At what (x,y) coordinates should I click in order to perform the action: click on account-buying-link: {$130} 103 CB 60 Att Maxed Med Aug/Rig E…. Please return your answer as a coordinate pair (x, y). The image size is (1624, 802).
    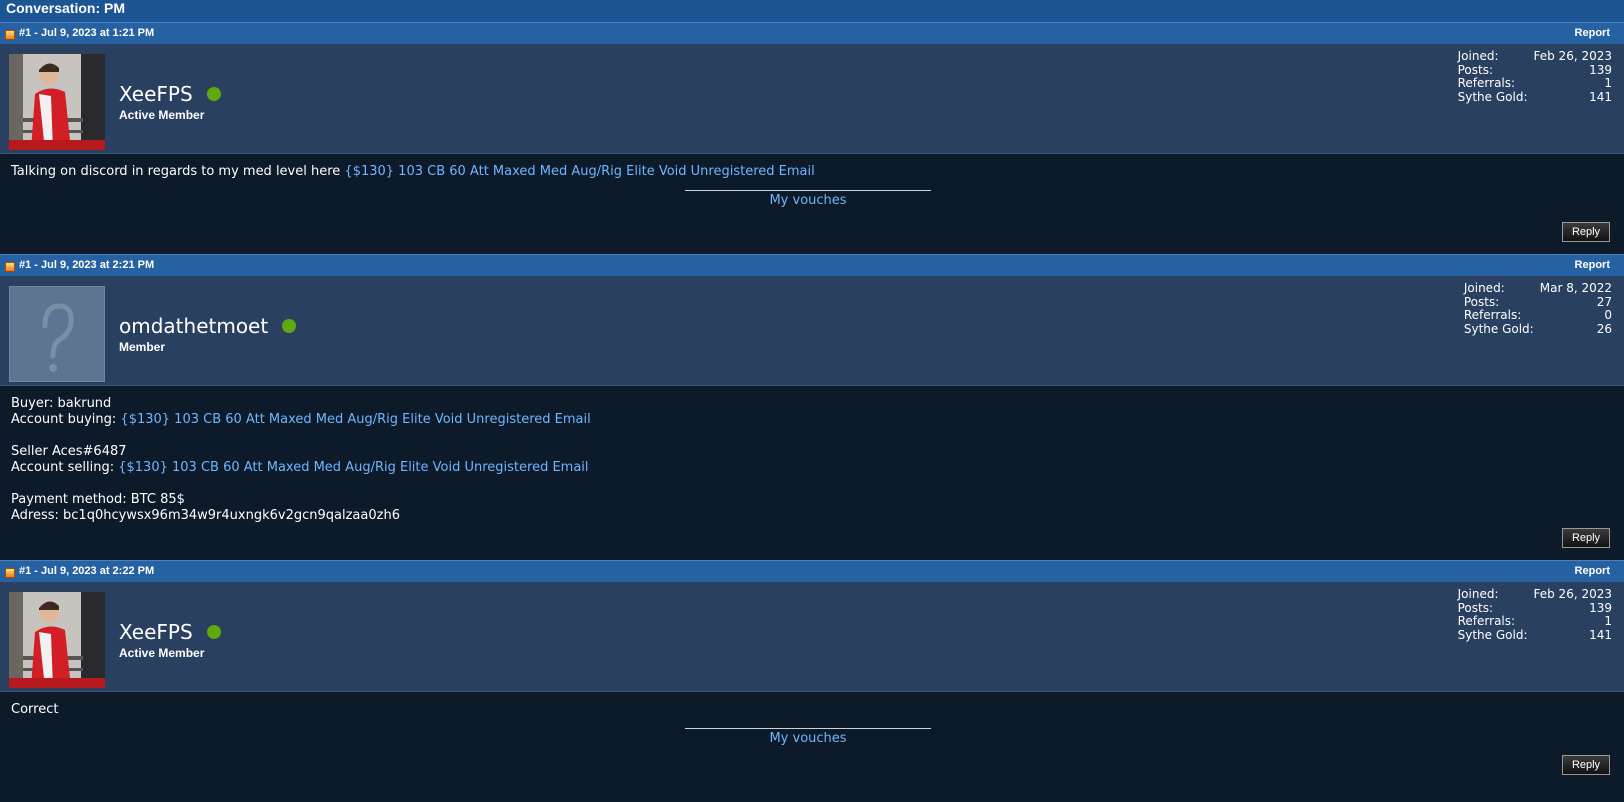
    Looking at the image, I should click on (355, 419).